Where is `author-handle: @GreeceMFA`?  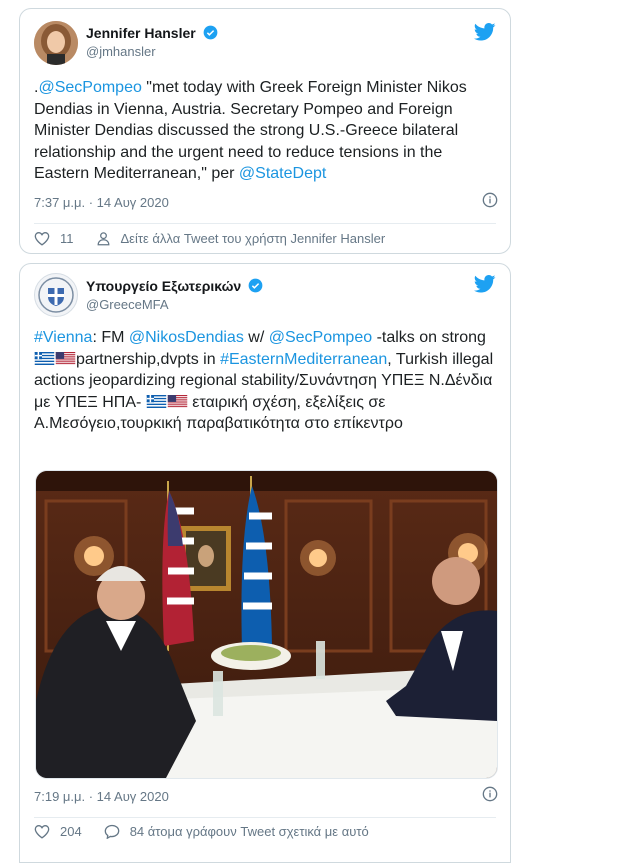
author-handle: @GreeceMFA is located at coordinates (127, 304).